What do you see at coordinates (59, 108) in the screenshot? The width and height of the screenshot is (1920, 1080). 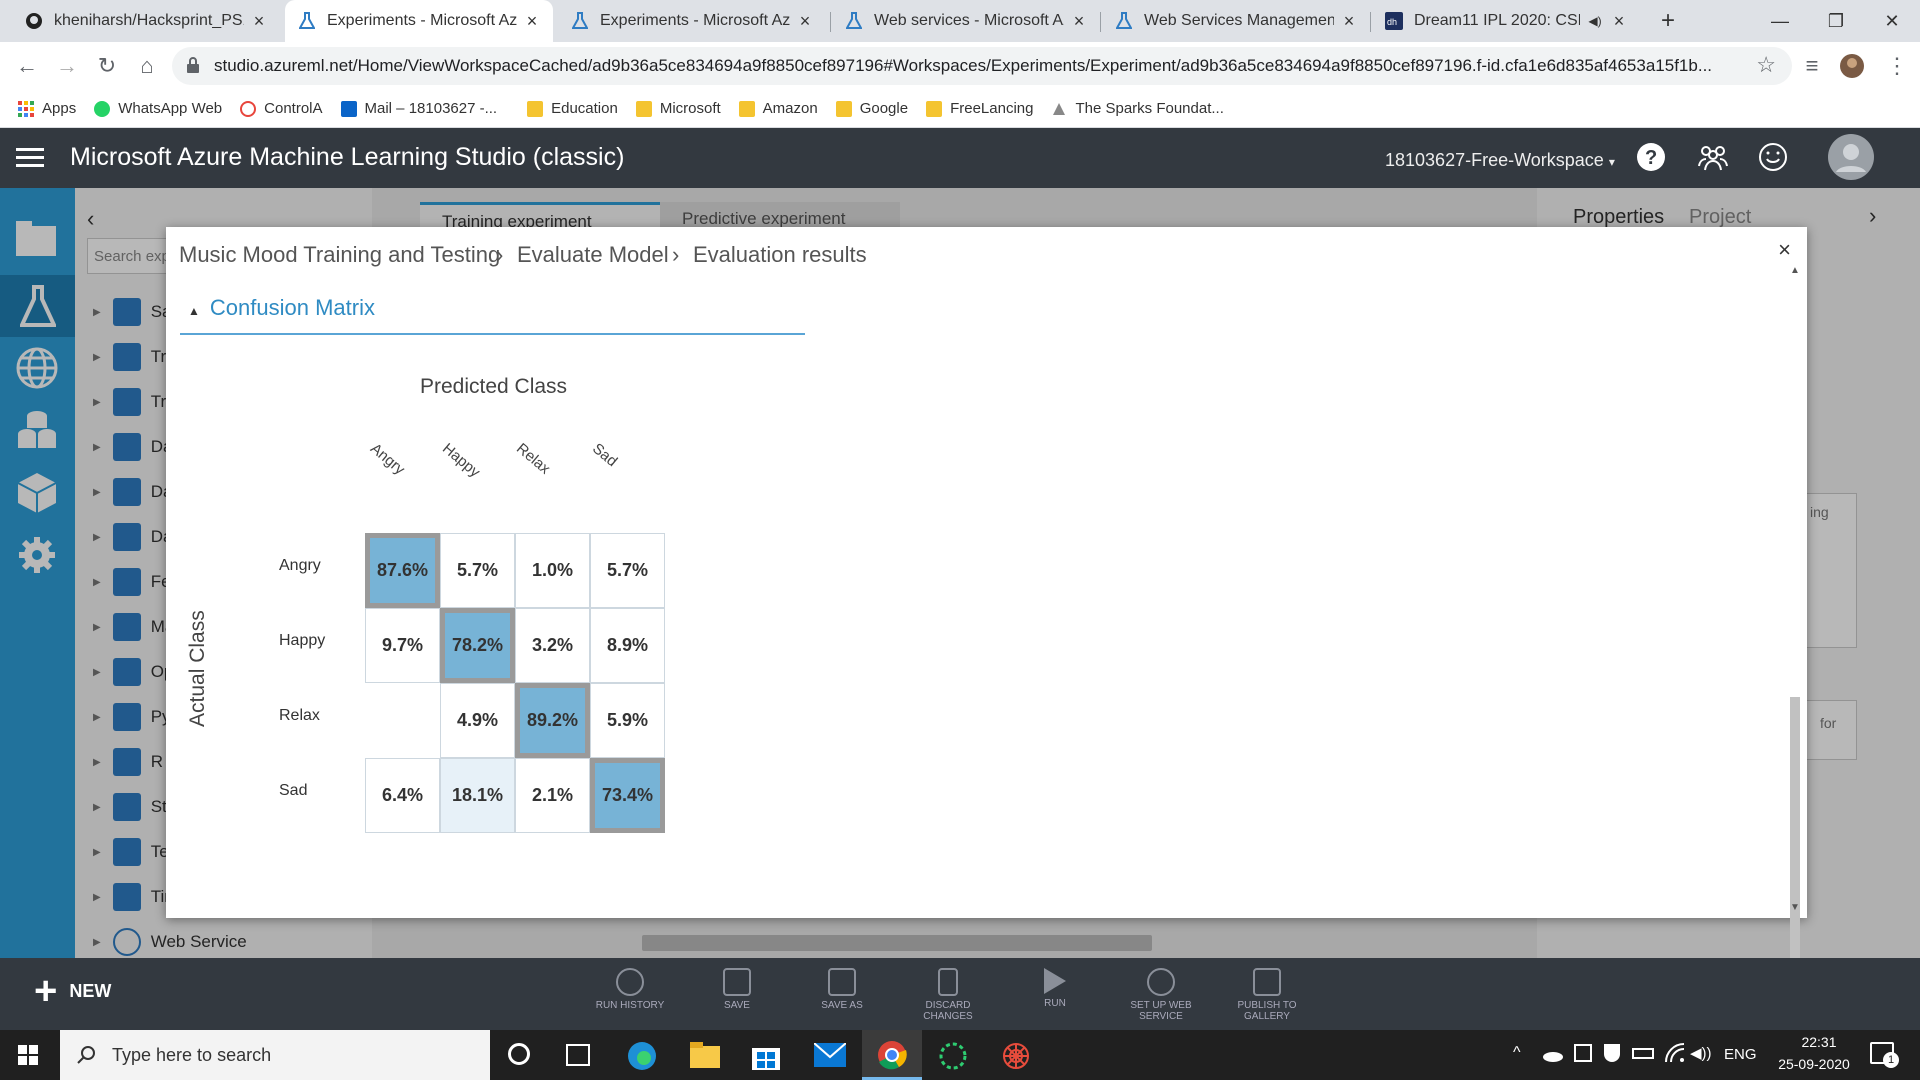 I see `bookmark-label: Apps` at bounding box center [59, 108].